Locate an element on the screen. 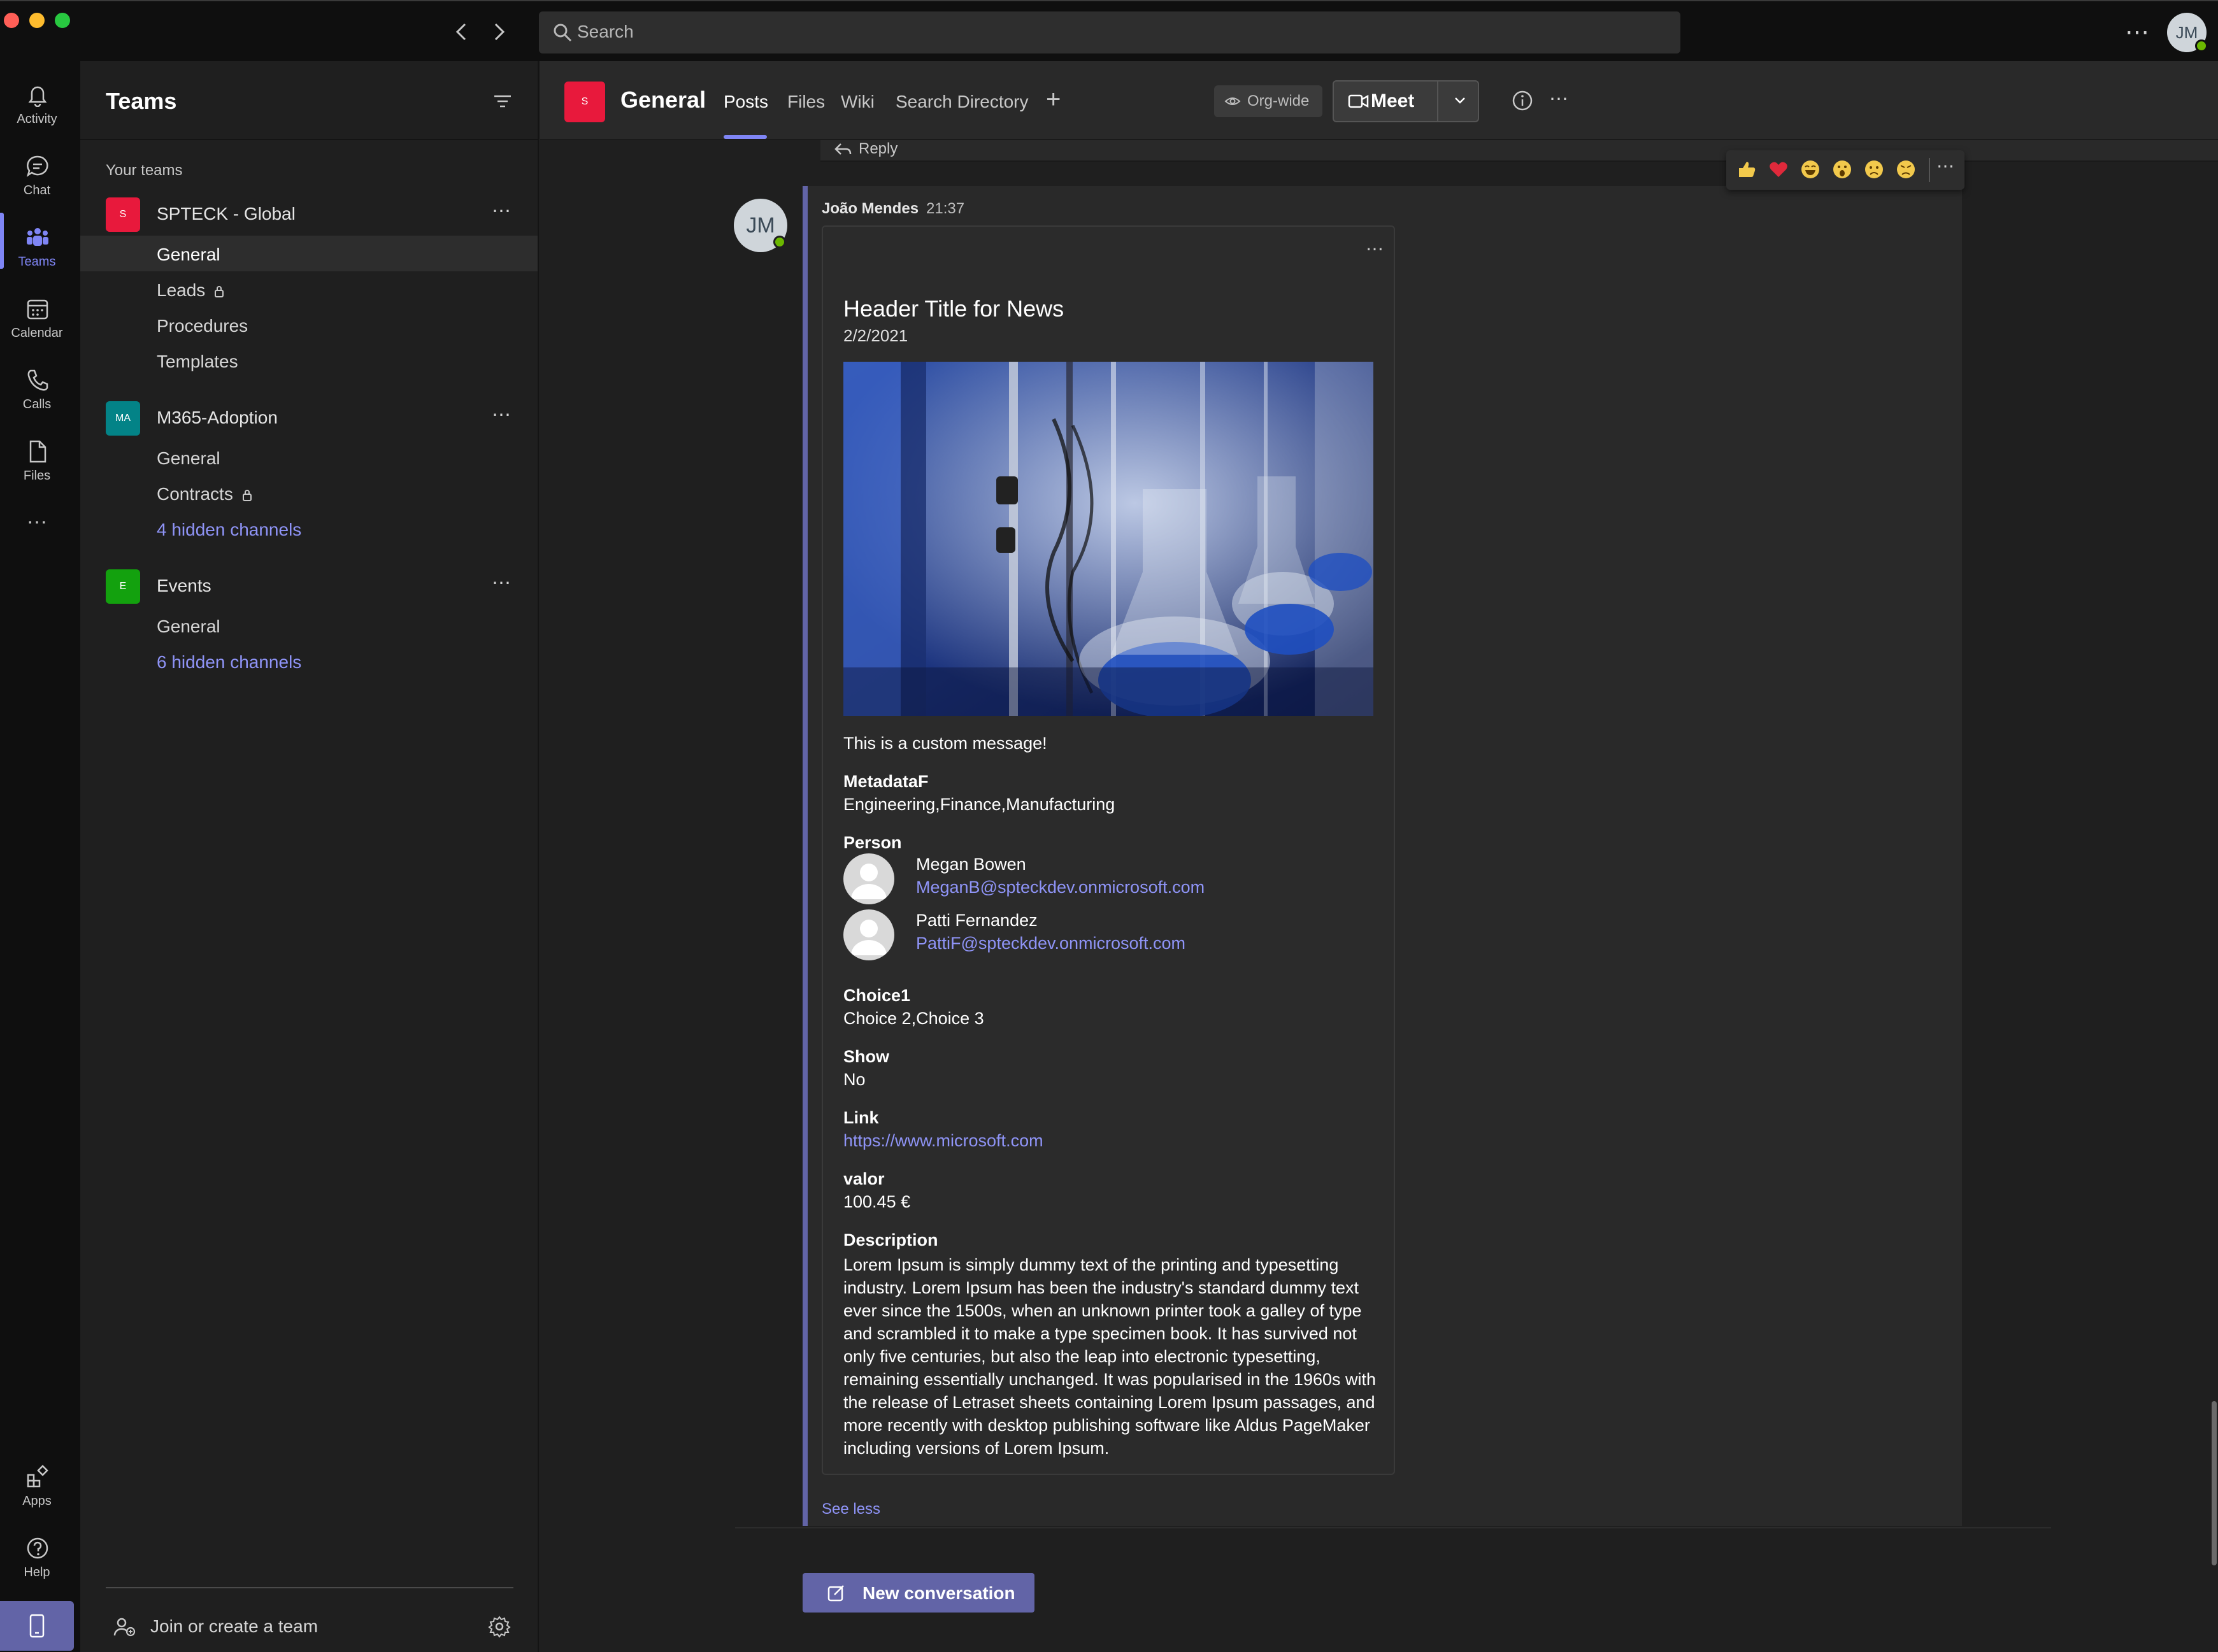  card-more-icon: ⋯ is located at coordinates (1375, 248).